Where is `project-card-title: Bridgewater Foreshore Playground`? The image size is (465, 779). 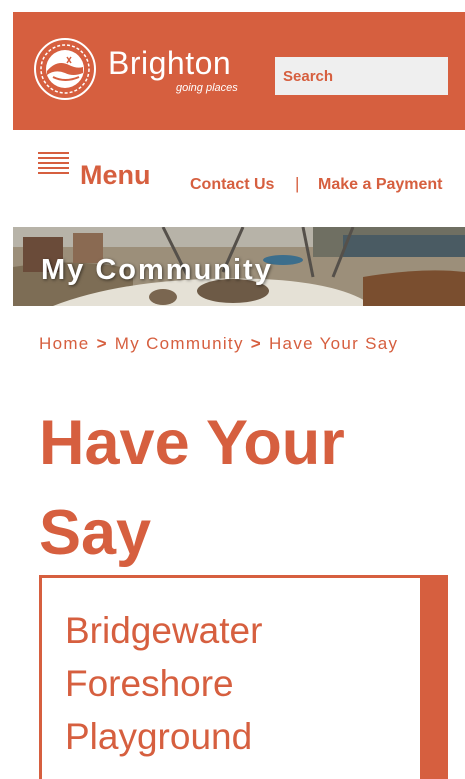 project-card-title: Bridgewater Foreshore Playground is located at coordinates (230, 683).